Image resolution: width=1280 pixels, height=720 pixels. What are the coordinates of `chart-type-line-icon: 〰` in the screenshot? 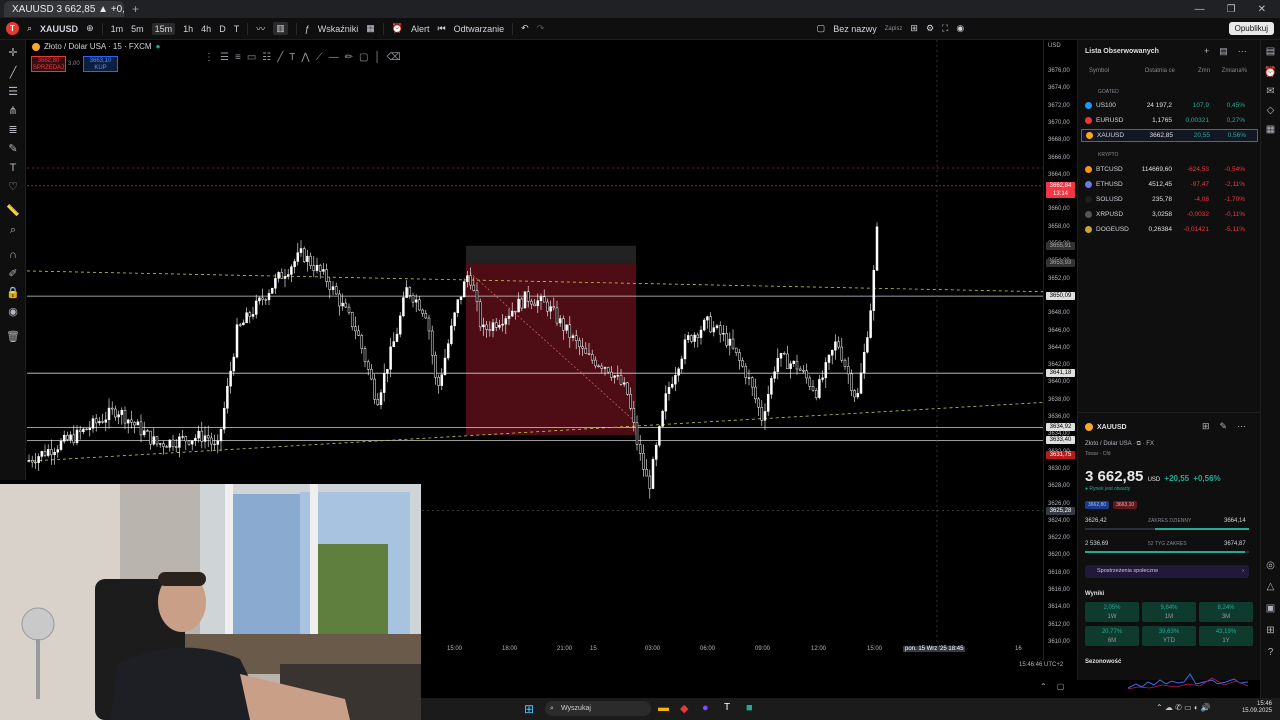 It's located at (260, 28).